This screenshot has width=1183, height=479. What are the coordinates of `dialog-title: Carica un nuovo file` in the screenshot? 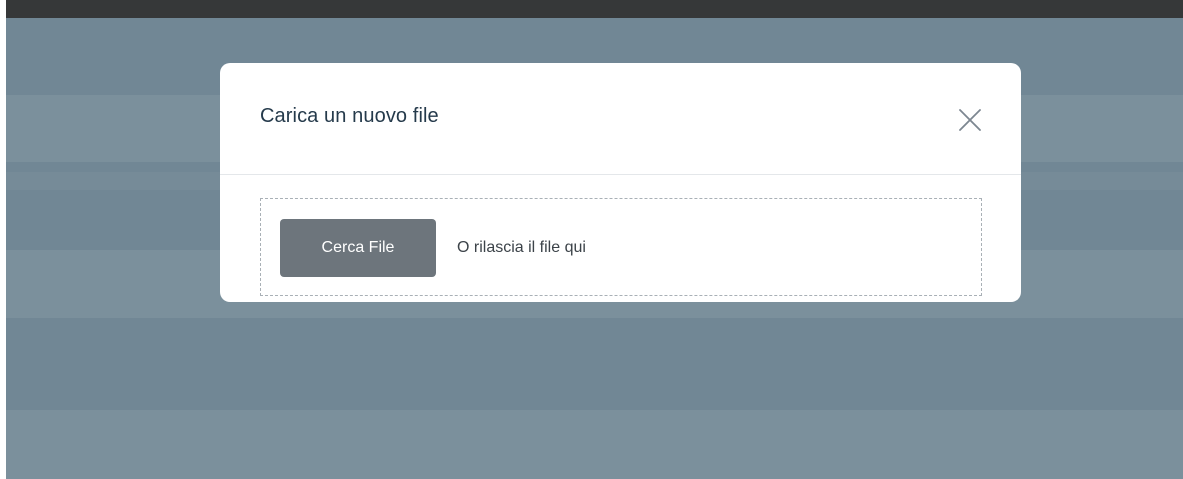 It's located at (349, 116).